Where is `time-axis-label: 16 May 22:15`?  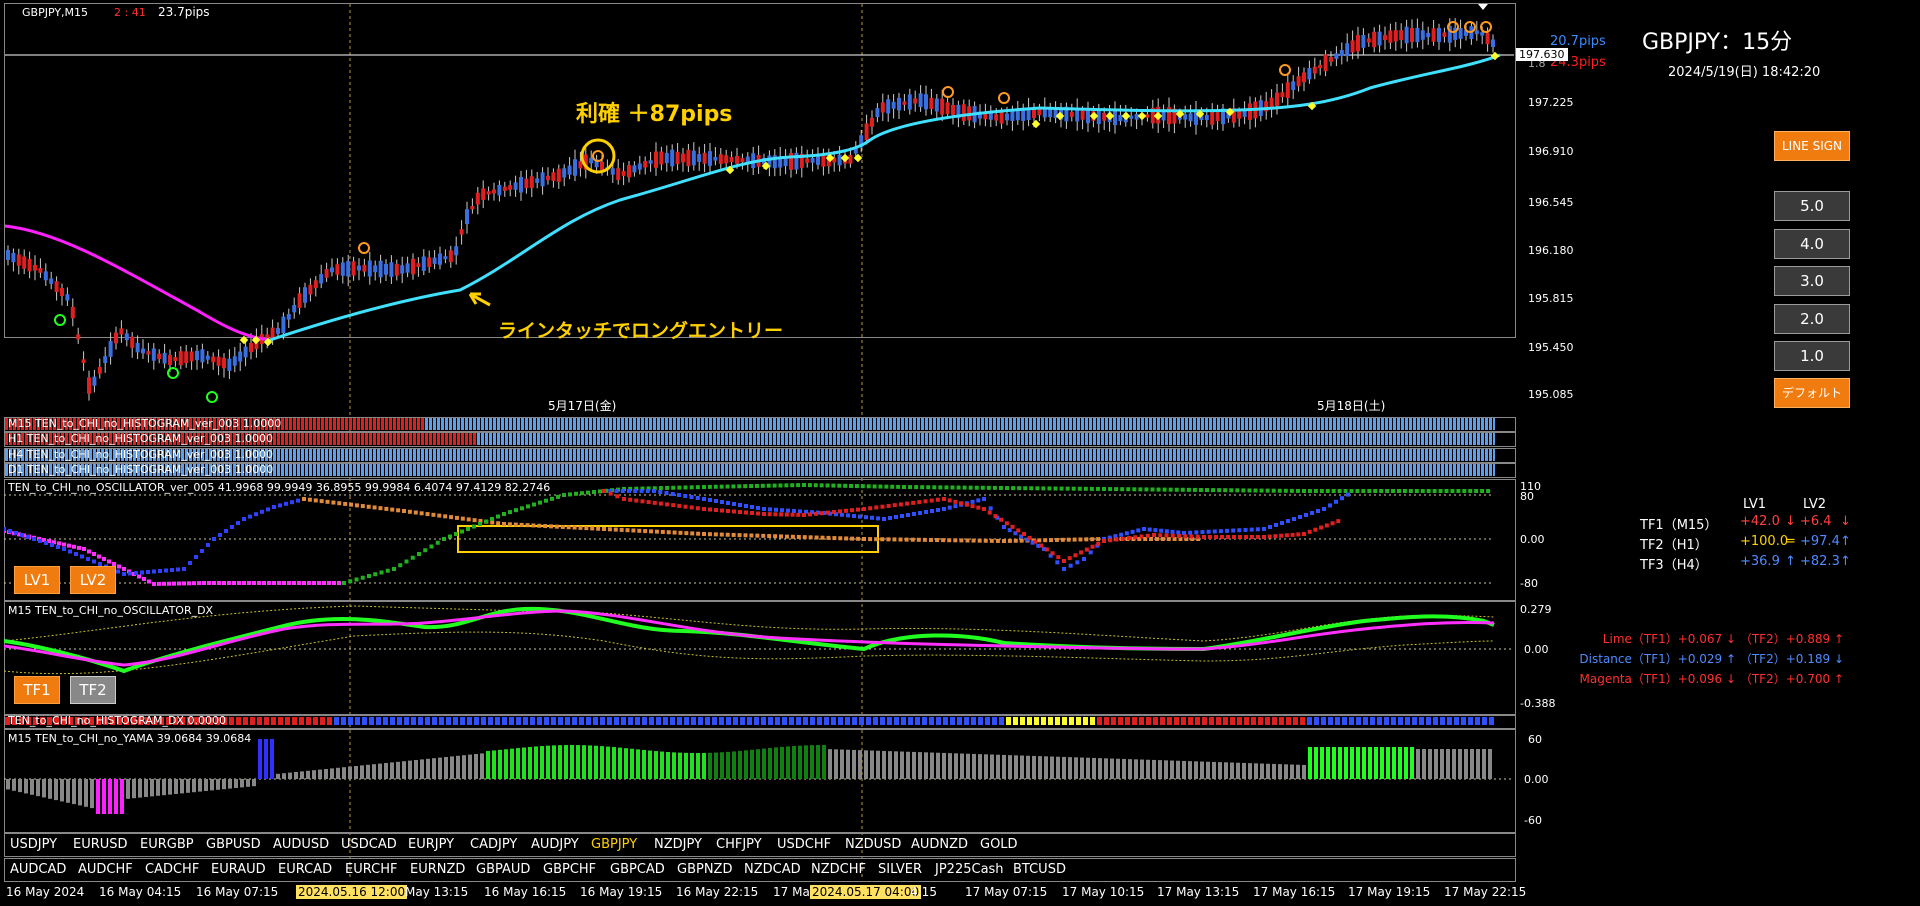
time-axis-label: 16 May 22:15 is located at coordinates (717, 892).